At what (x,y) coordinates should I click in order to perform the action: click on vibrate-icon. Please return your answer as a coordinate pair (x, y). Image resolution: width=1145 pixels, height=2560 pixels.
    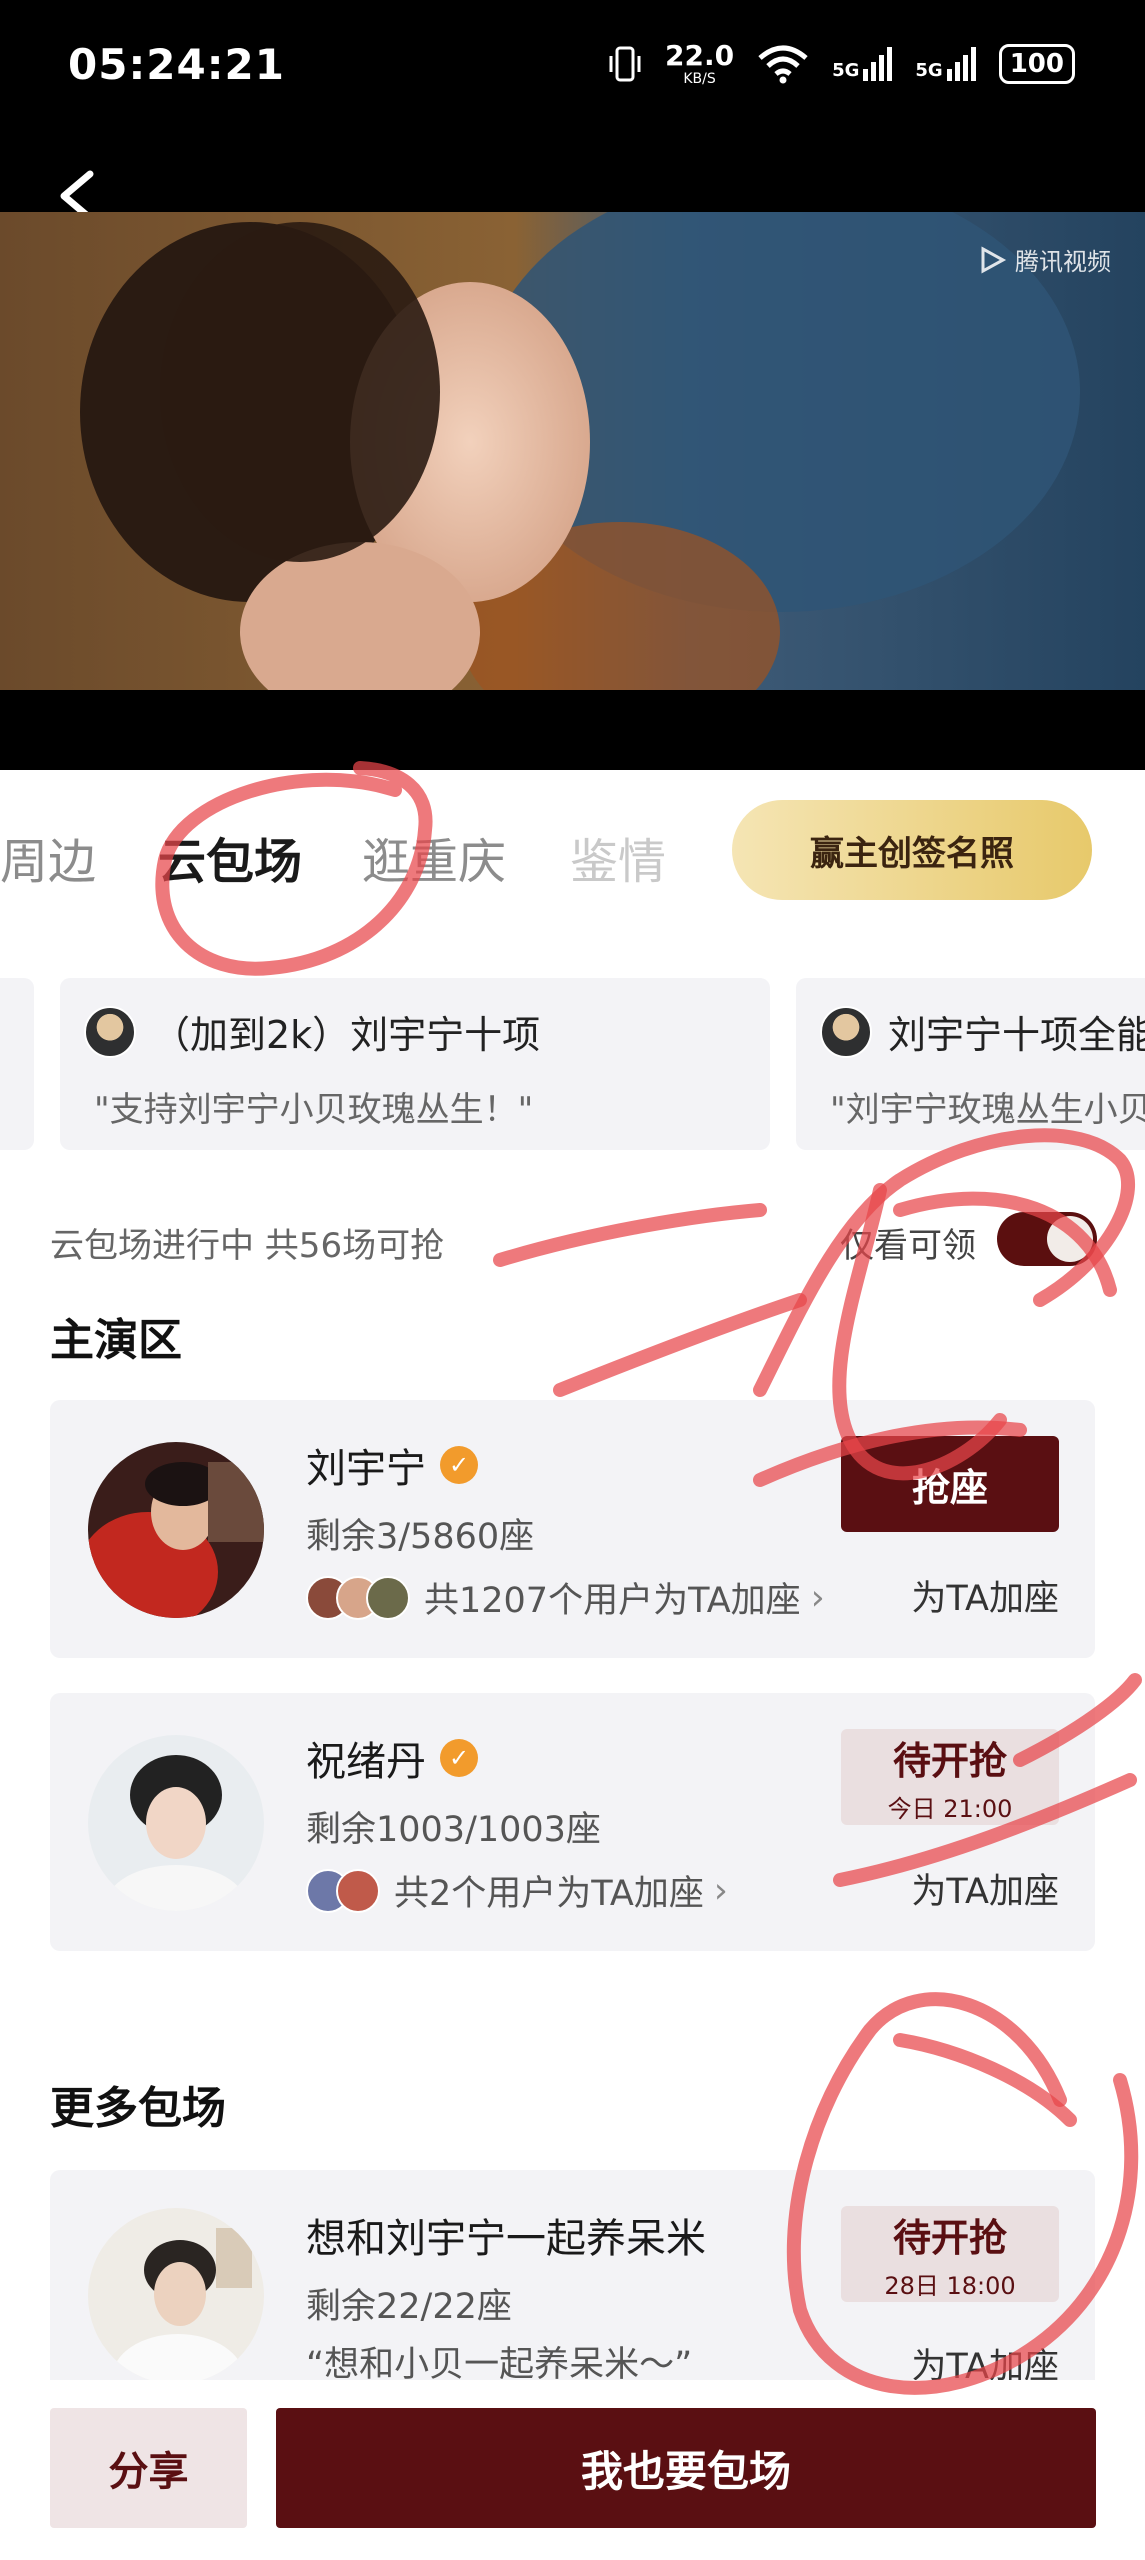
    Looking at the image, I should click on (625, 64).